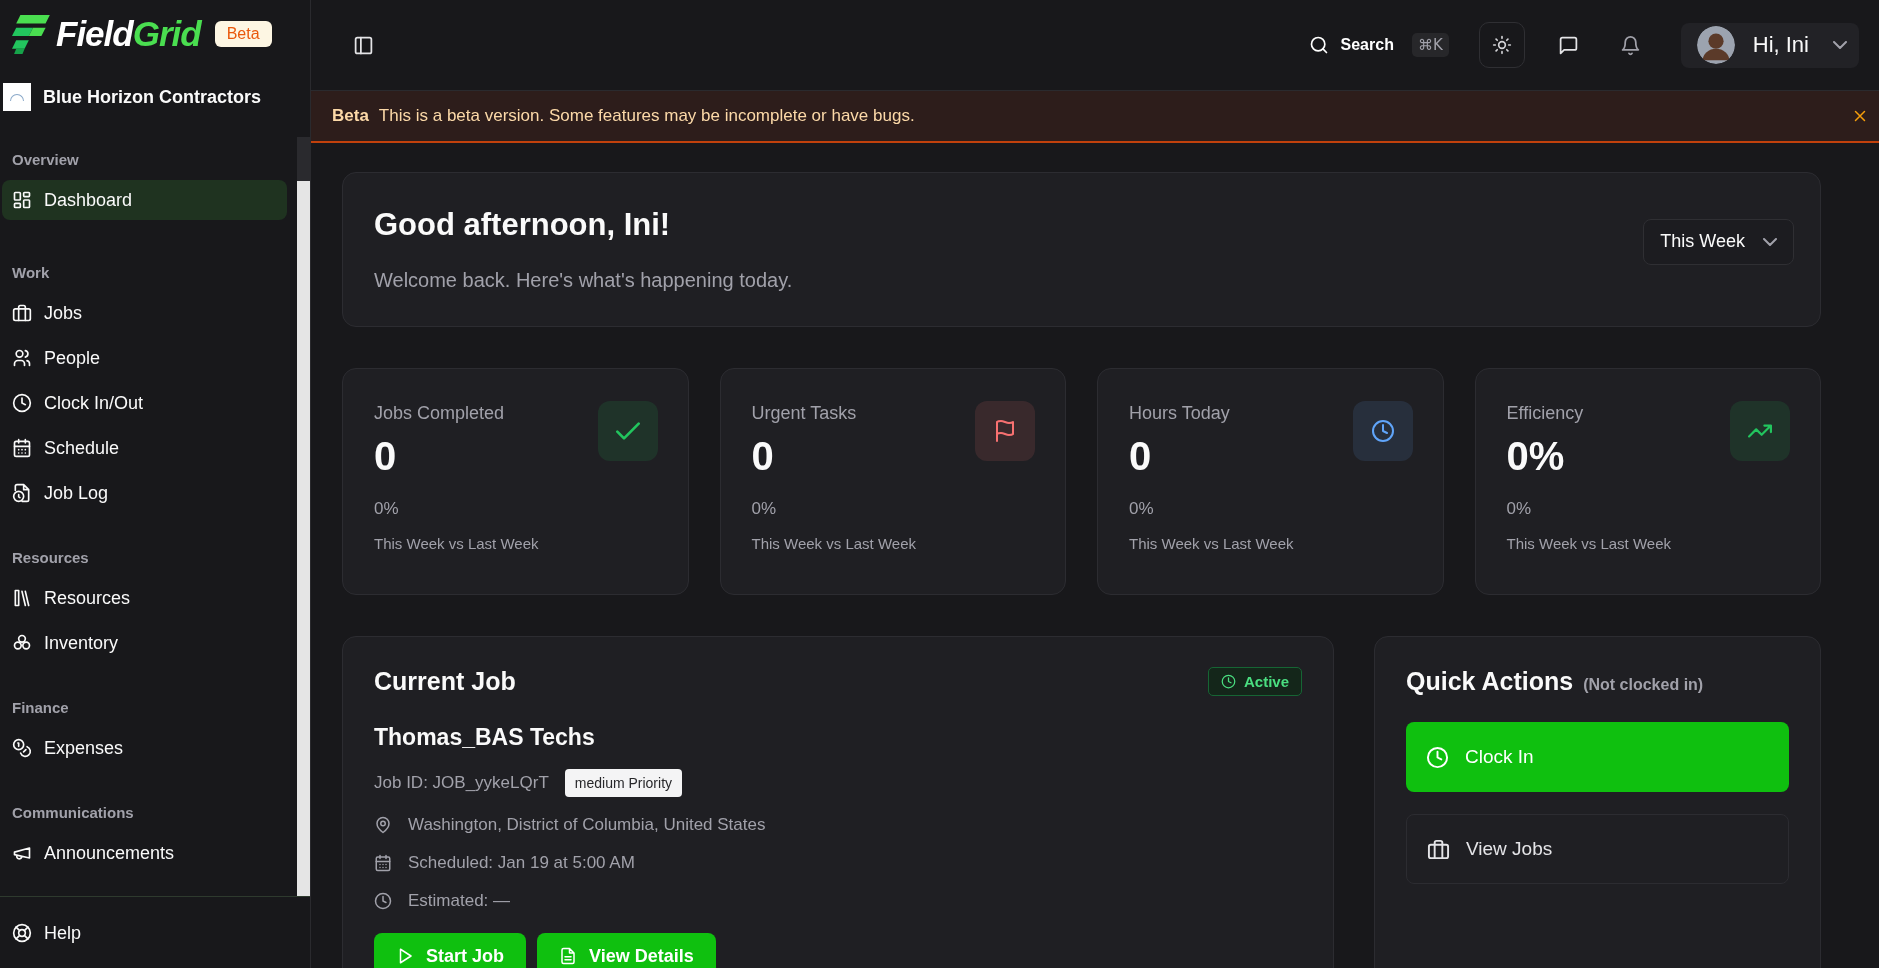 This screenshot has width=1879, height=968. I want to click on priority-badge: medium Priority, so click(623, 783).